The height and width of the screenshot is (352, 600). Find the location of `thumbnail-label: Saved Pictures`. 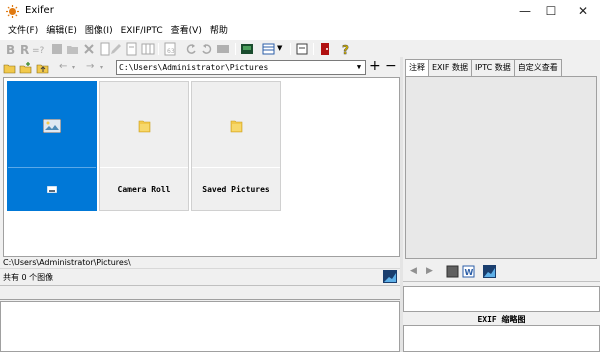

thumbnail-label: Saved Pictures is located at coordinates (236, 189).